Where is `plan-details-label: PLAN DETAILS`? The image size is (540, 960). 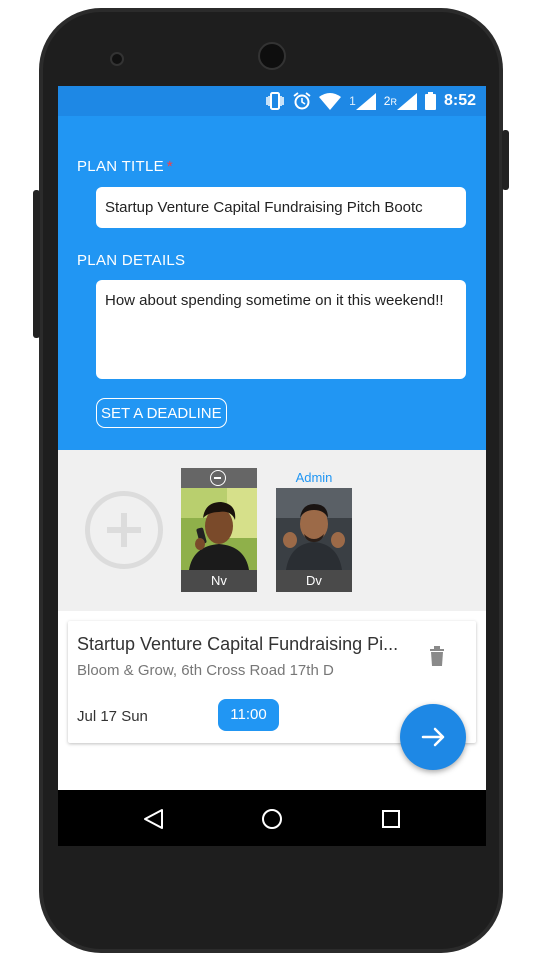
plan-details-label: PLAN DETAILS is located at coordinates (131, 260).